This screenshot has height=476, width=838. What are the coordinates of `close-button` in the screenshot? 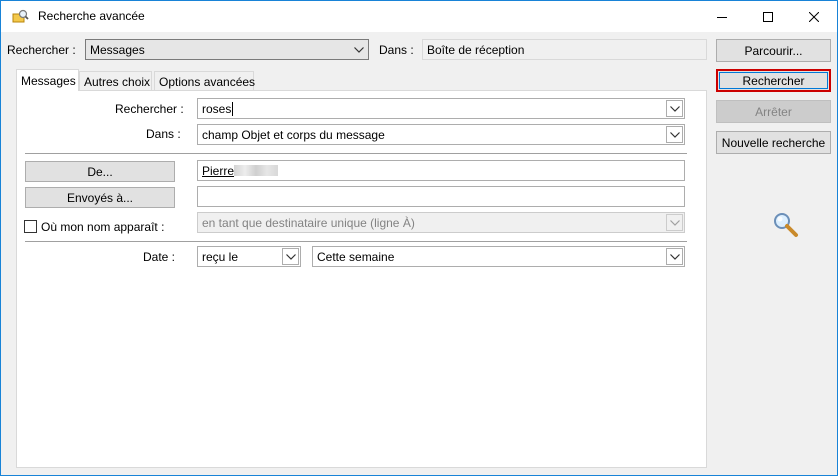 It's located at (814, 16).